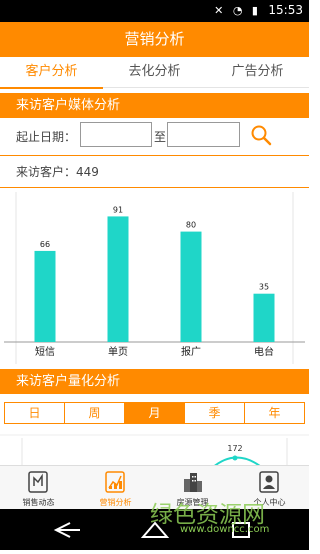 The width and height of the screenshot is (320, 554). What do you see at coordinates (68, 381) in the screenshot?
I see `quant-section-title: 来访客户量化分析` at bounding box center [68, 381].